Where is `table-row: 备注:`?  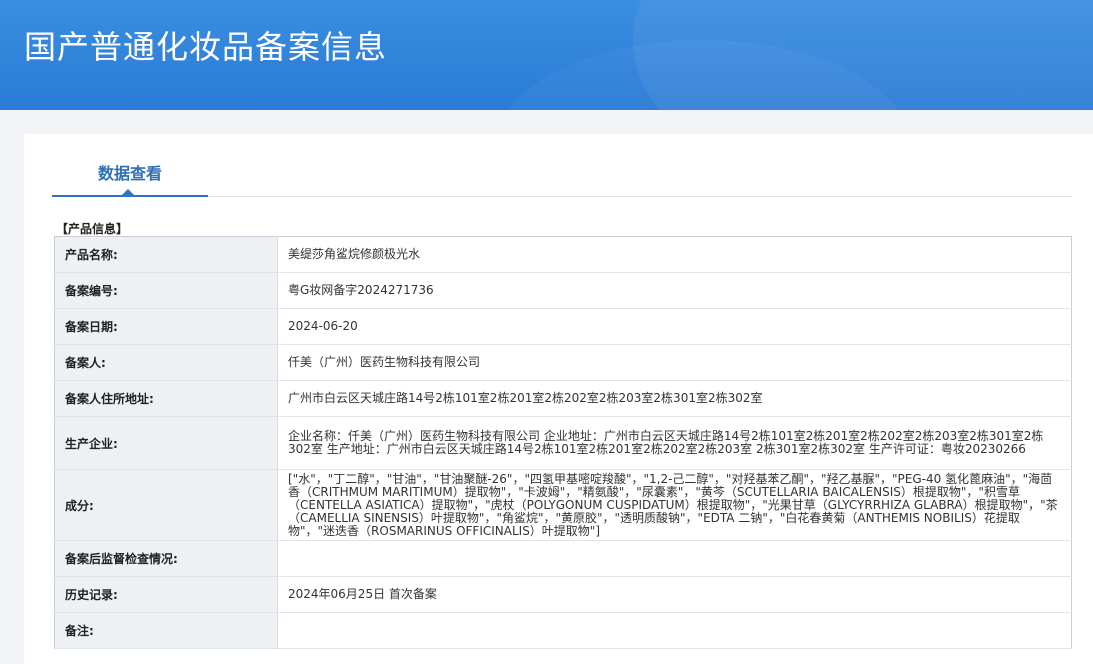 table-row: 备注: is located at coordinates (563, 630).